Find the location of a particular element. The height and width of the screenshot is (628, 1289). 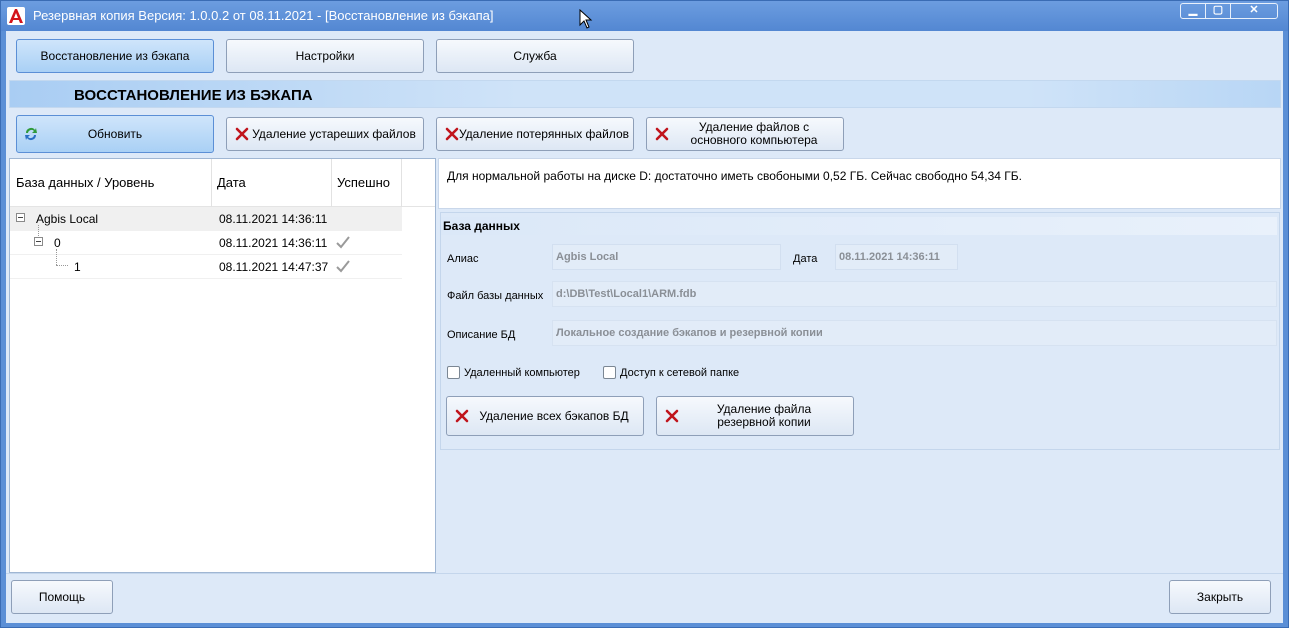

maximize-button: ▢ is located at coordinates (1218, 11).